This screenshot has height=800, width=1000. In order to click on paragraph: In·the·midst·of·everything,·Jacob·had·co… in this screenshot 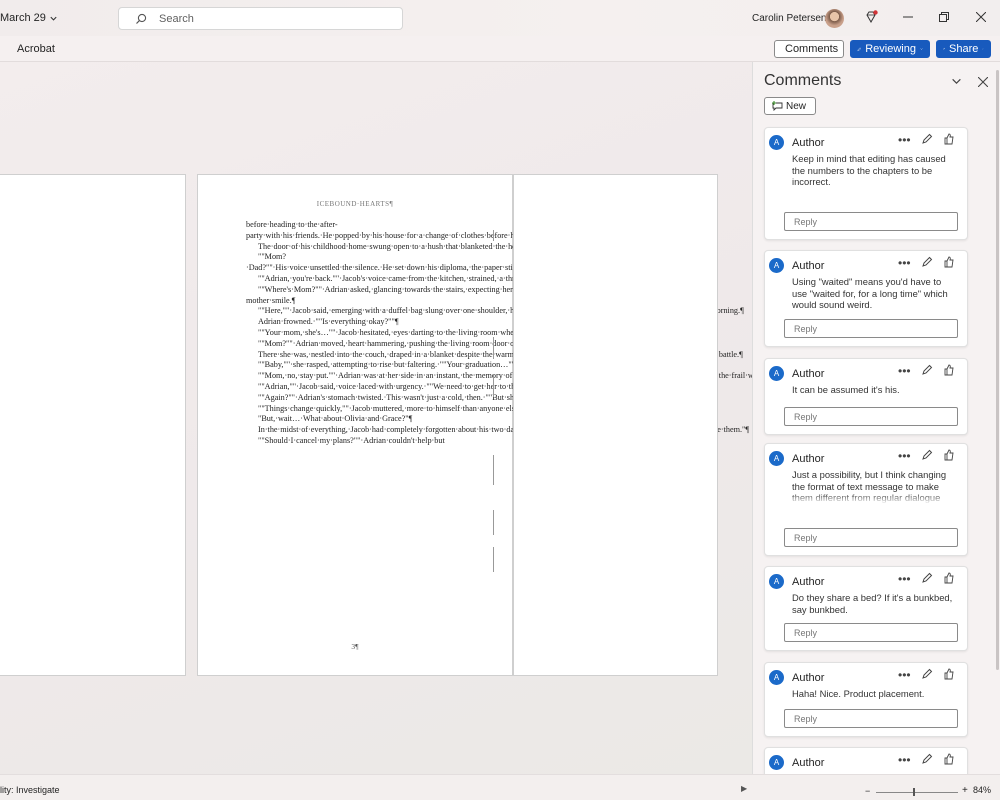, I will do `click(497, 430)`.